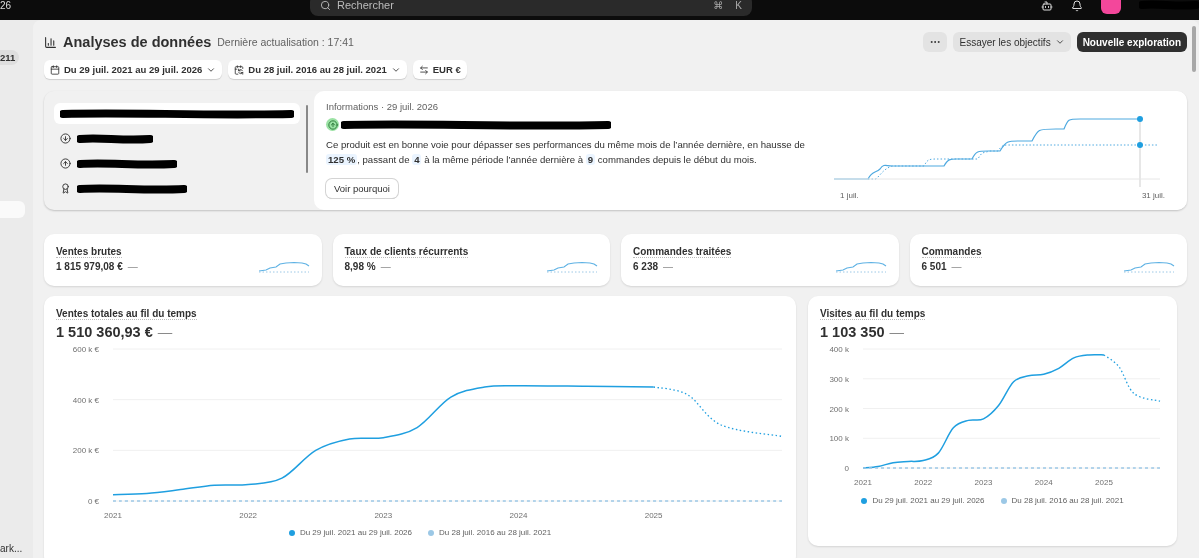  I want to click on metric-label: Ventes brutes, so click(89, 252).